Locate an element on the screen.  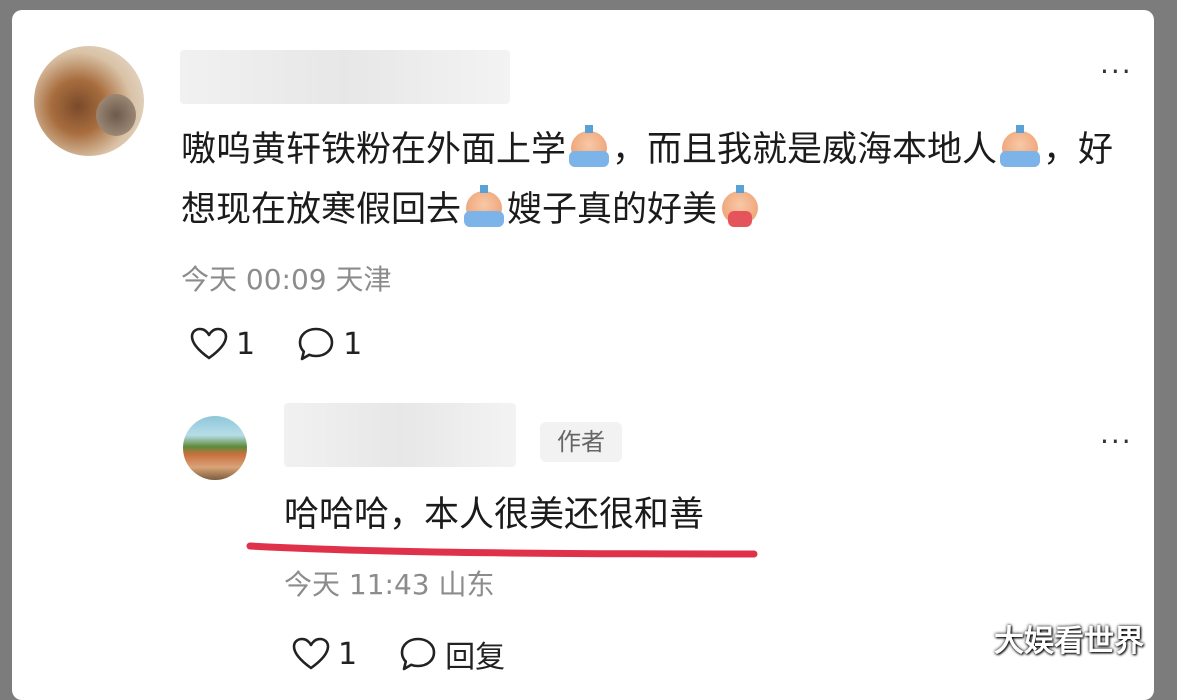
screaming-emoji-icon is located at coordinates (740, 207).